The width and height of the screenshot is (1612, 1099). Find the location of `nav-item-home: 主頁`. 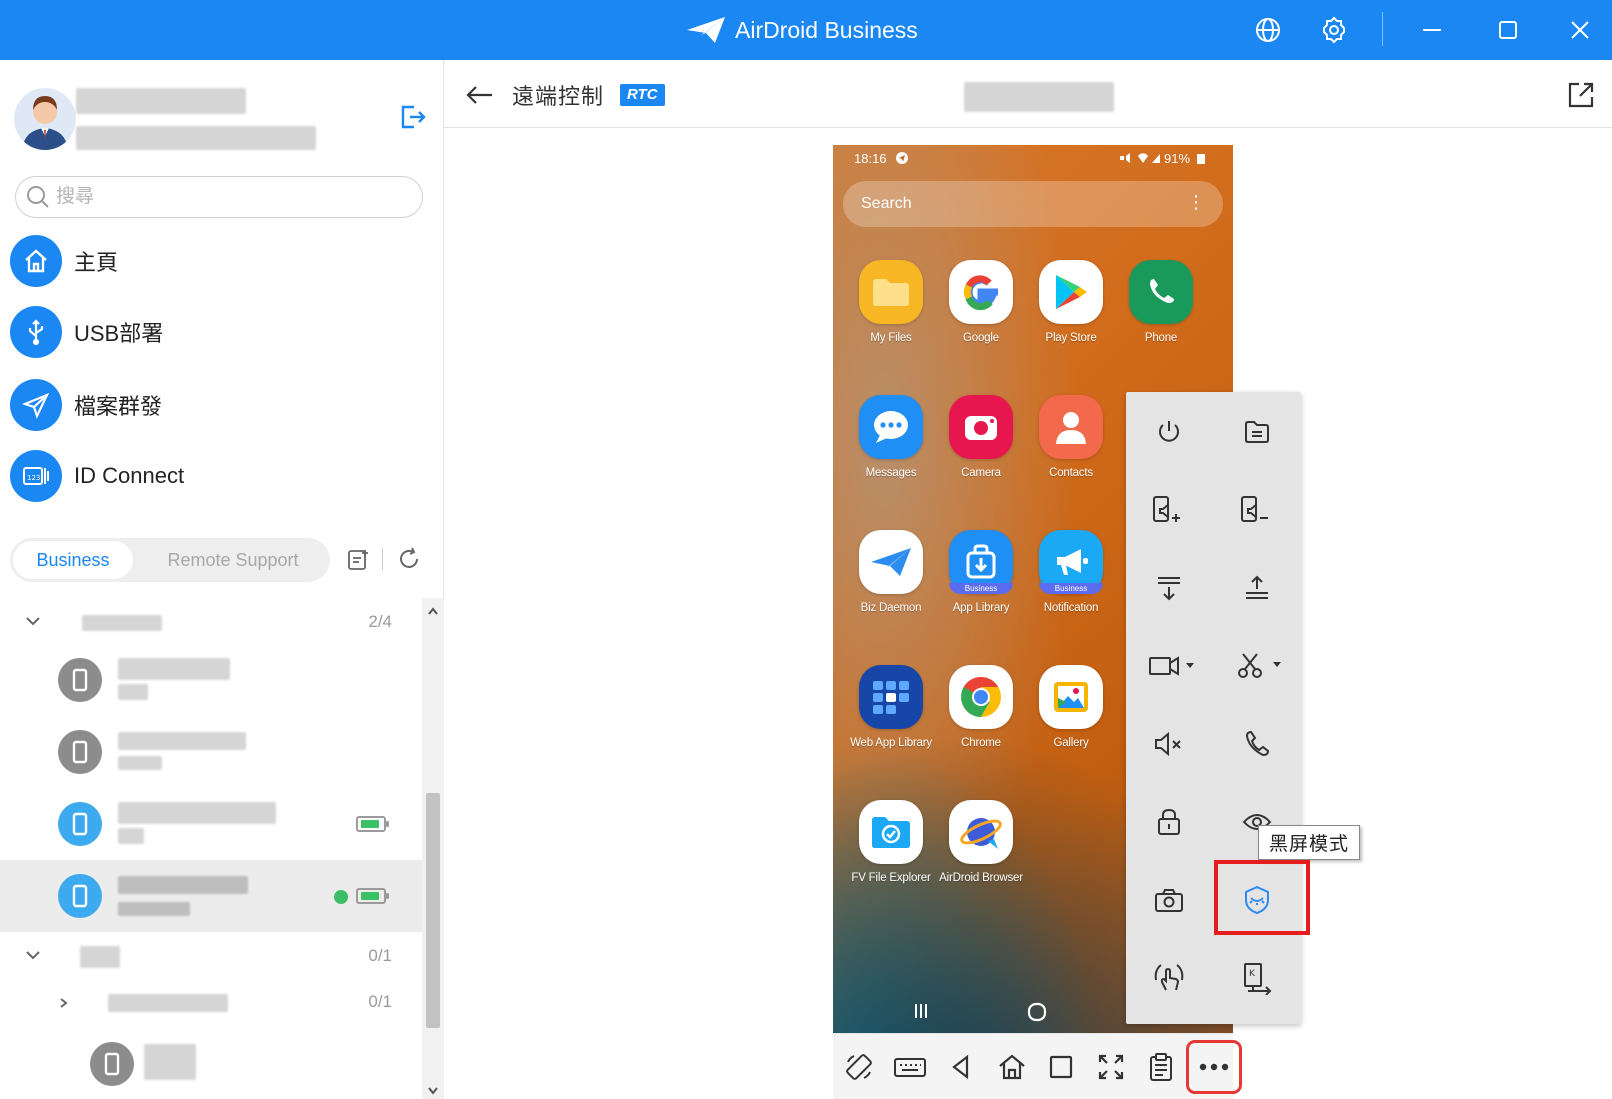

nav-item-home: 主頁 is located at coordinates (220, 261).